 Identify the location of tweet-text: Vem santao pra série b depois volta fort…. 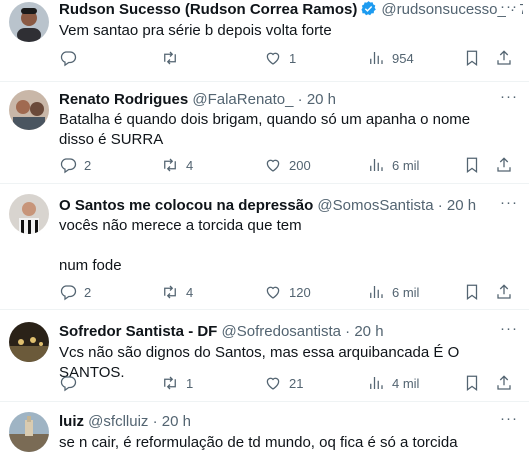
(195, 30).